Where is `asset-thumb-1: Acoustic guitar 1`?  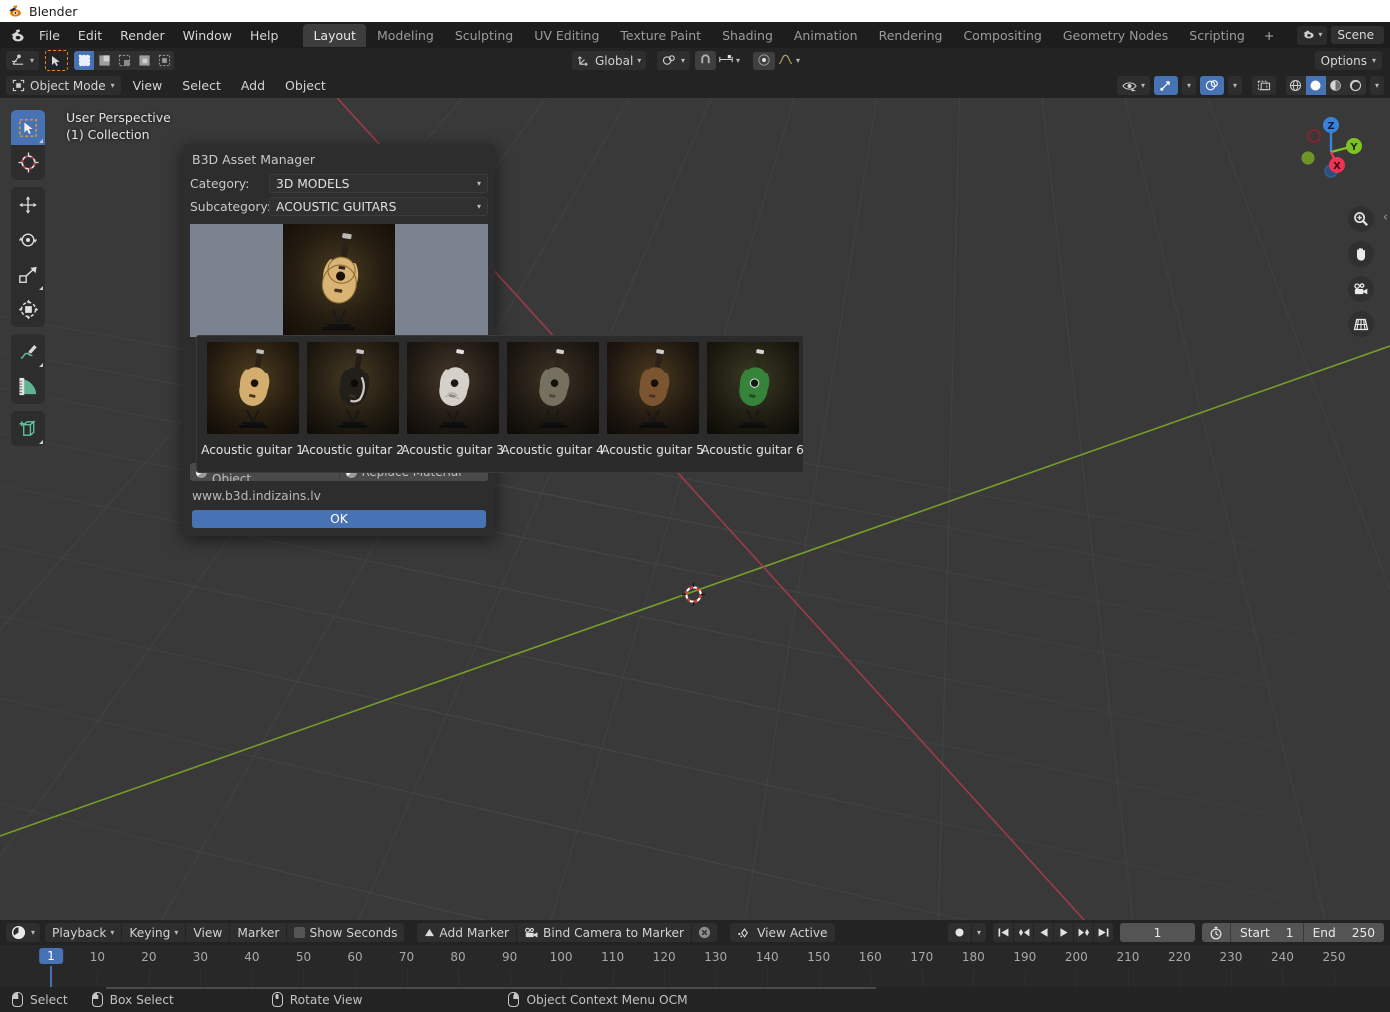 asset-thumb-1: Acoustic guitar 1 is located at coordinates (252, 407).